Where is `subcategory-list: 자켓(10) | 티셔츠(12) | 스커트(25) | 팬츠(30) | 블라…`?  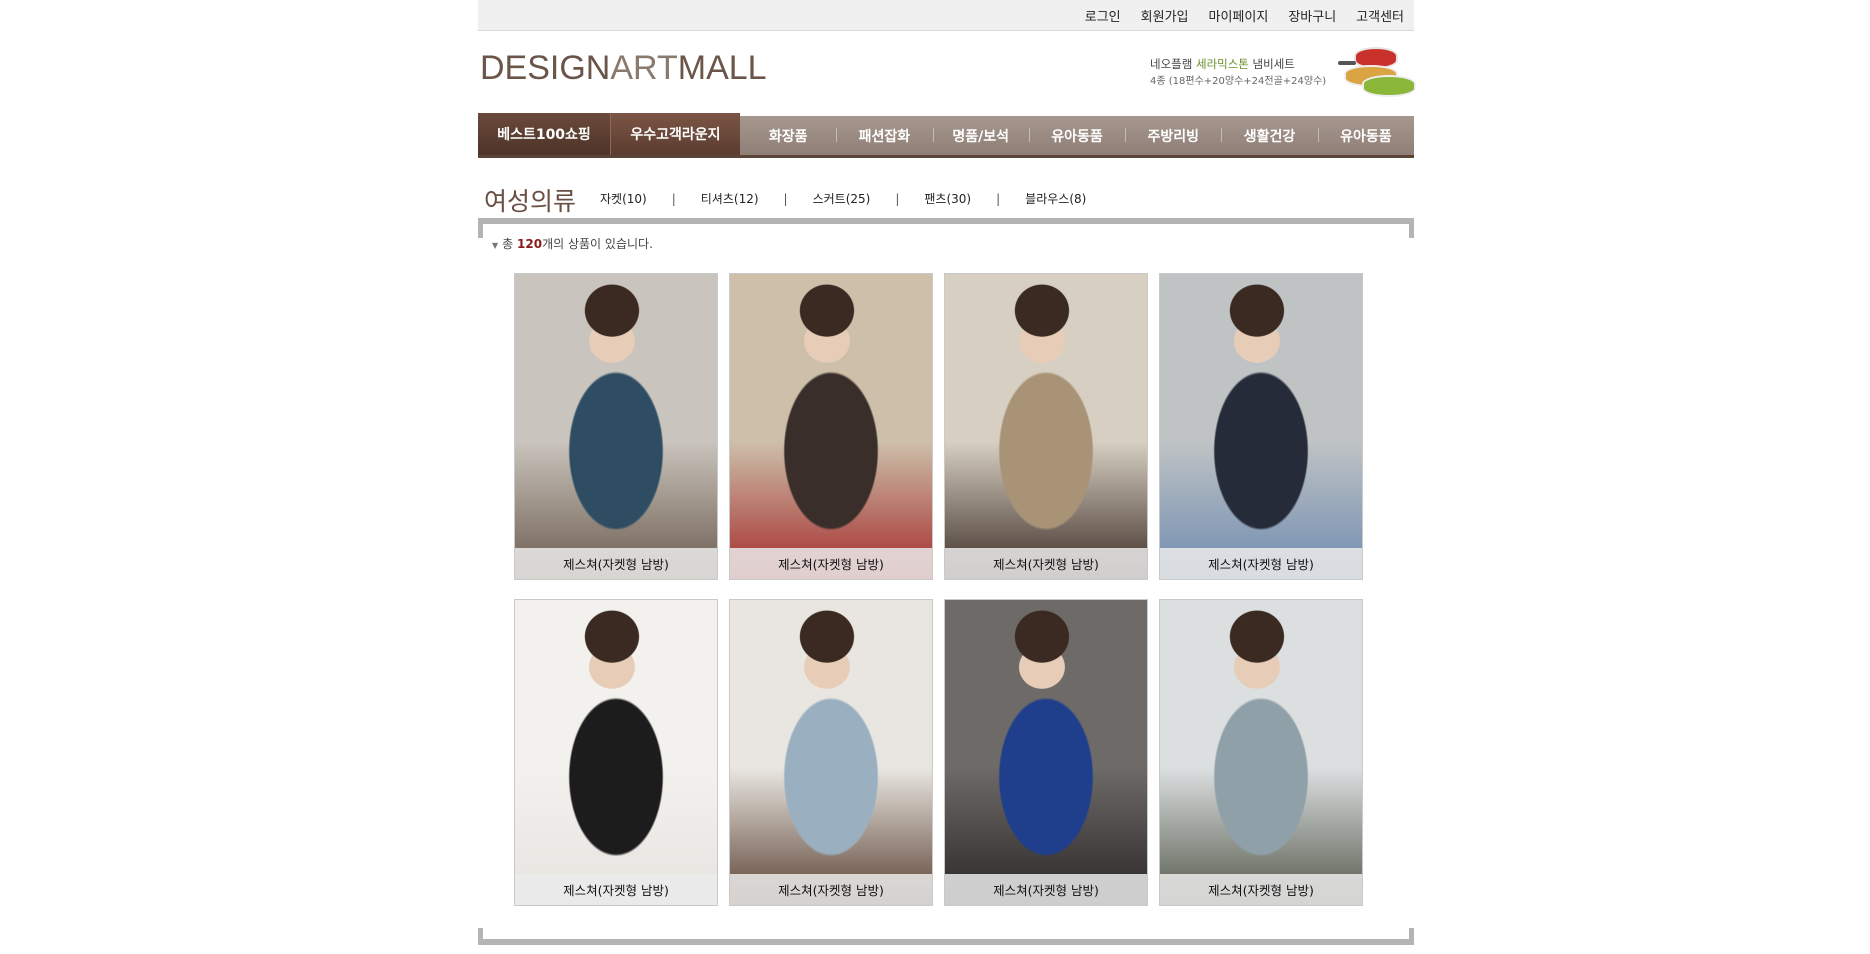
subcategory-list: 자켓(10) | 티셔츠(12) | 스커트(25) | 팬츠(30) | 블라… is located at coordinates (843, 198).